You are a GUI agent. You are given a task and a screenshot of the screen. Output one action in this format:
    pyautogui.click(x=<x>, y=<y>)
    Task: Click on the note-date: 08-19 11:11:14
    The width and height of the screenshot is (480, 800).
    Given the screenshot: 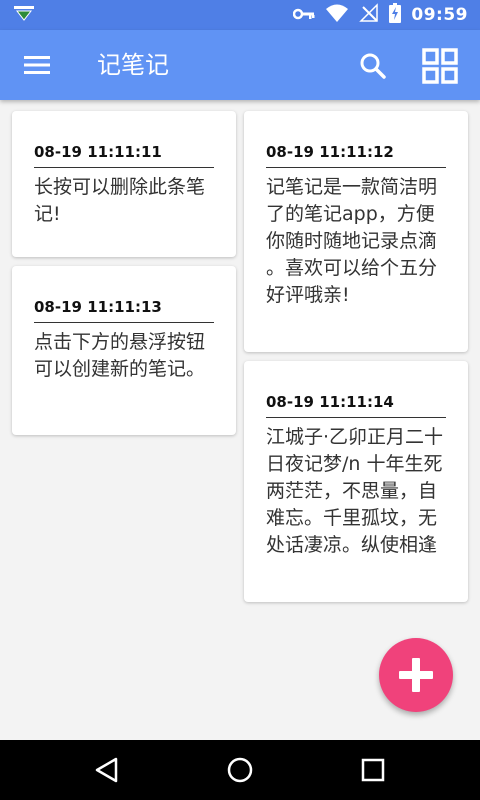 What is the action you would take?
    pyautogui.click(x=356, y=405)
    